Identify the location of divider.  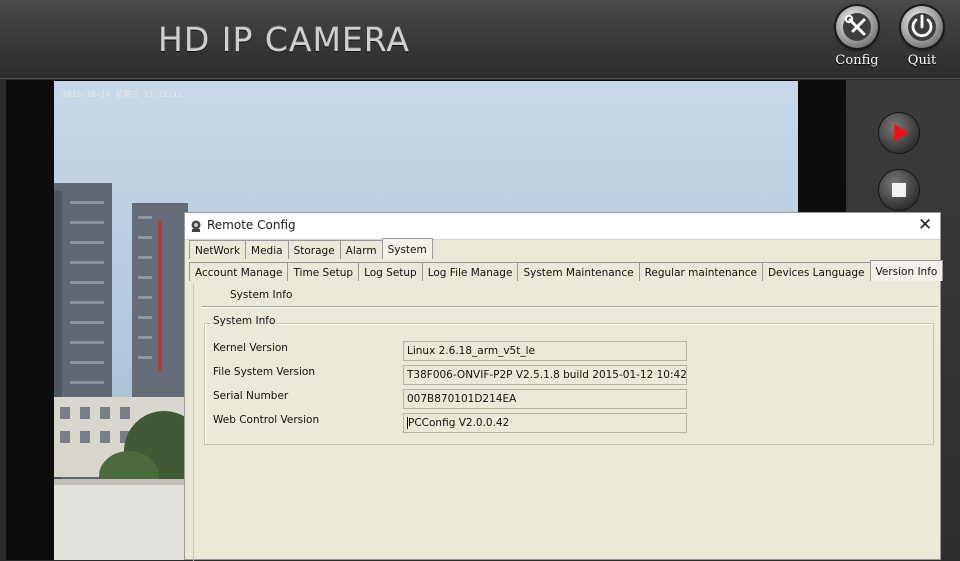
(570, 307).